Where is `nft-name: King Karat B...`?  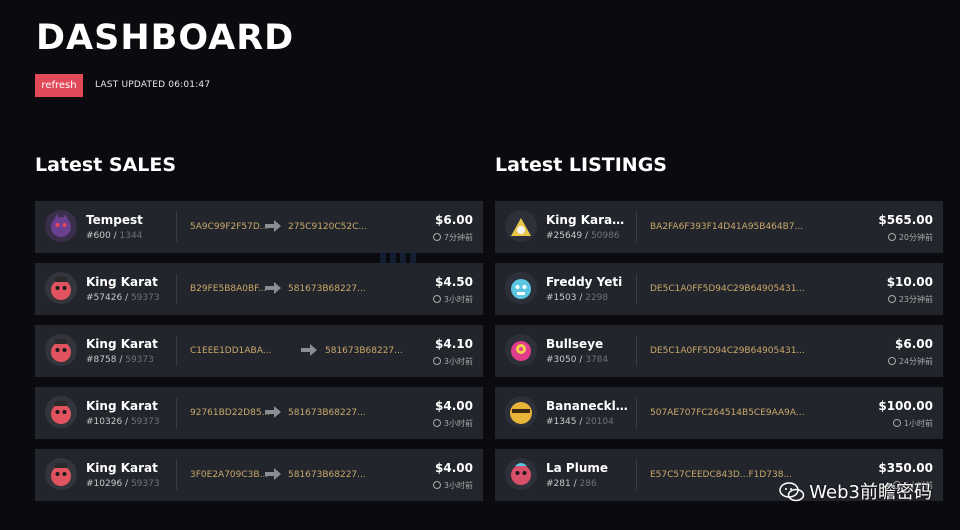
nft-name: King Karat B... is located at coordinates (587, 220).